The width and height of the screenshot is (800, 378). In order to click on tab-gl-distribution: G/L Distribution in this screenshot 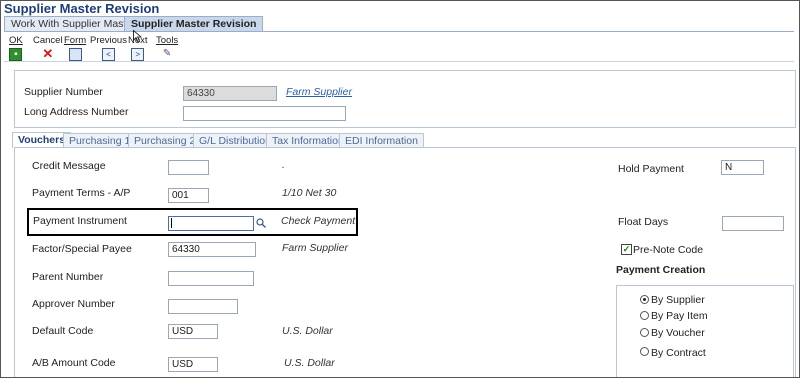, I will do `click(235, 140)`.